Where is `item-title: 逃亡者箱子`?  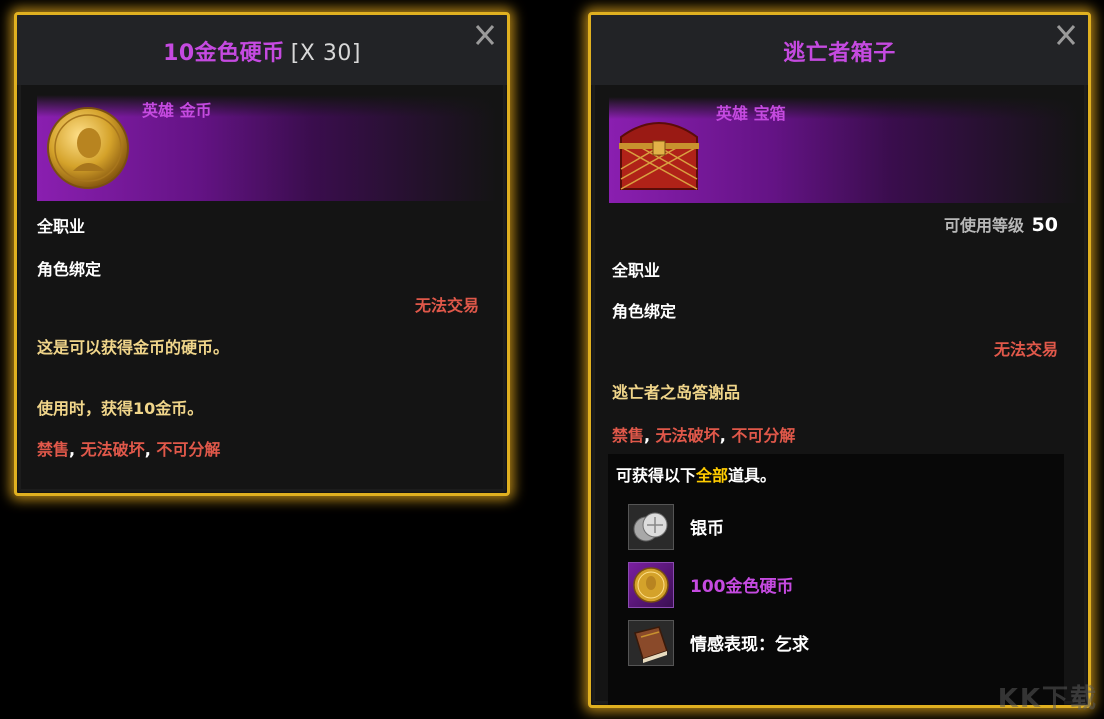
item-title: 逃亡者箱子 is located at coordinates (839, 53).